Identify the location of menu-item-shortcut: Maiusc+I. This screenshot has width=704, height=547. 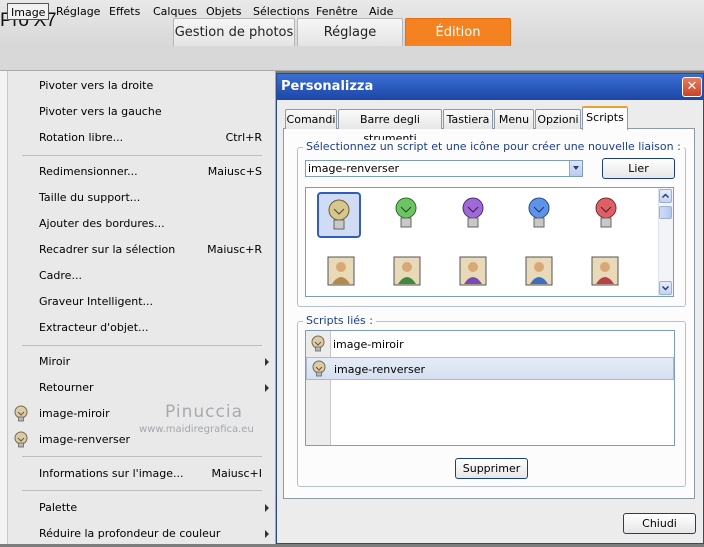
(237, 473).